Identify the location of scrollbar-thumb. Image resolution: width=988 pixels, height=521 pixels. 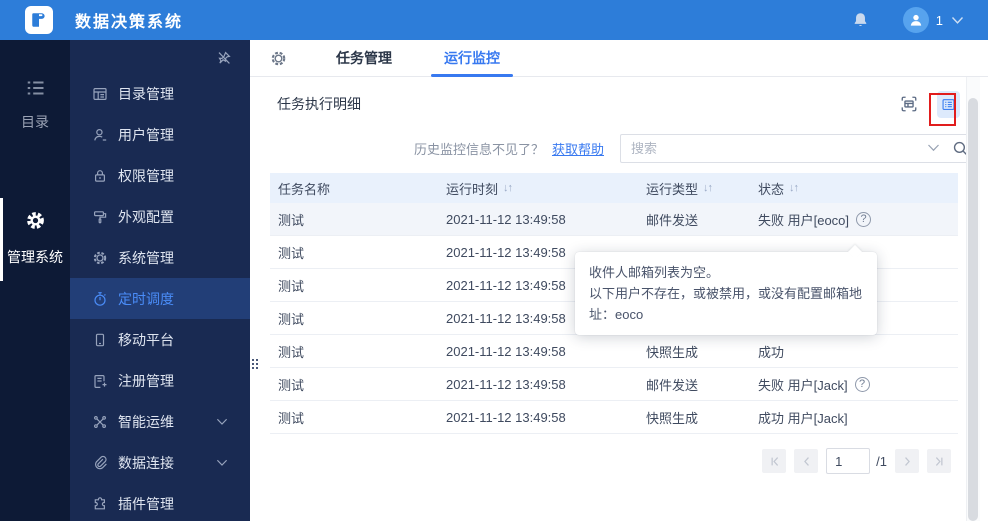
(973, 309).